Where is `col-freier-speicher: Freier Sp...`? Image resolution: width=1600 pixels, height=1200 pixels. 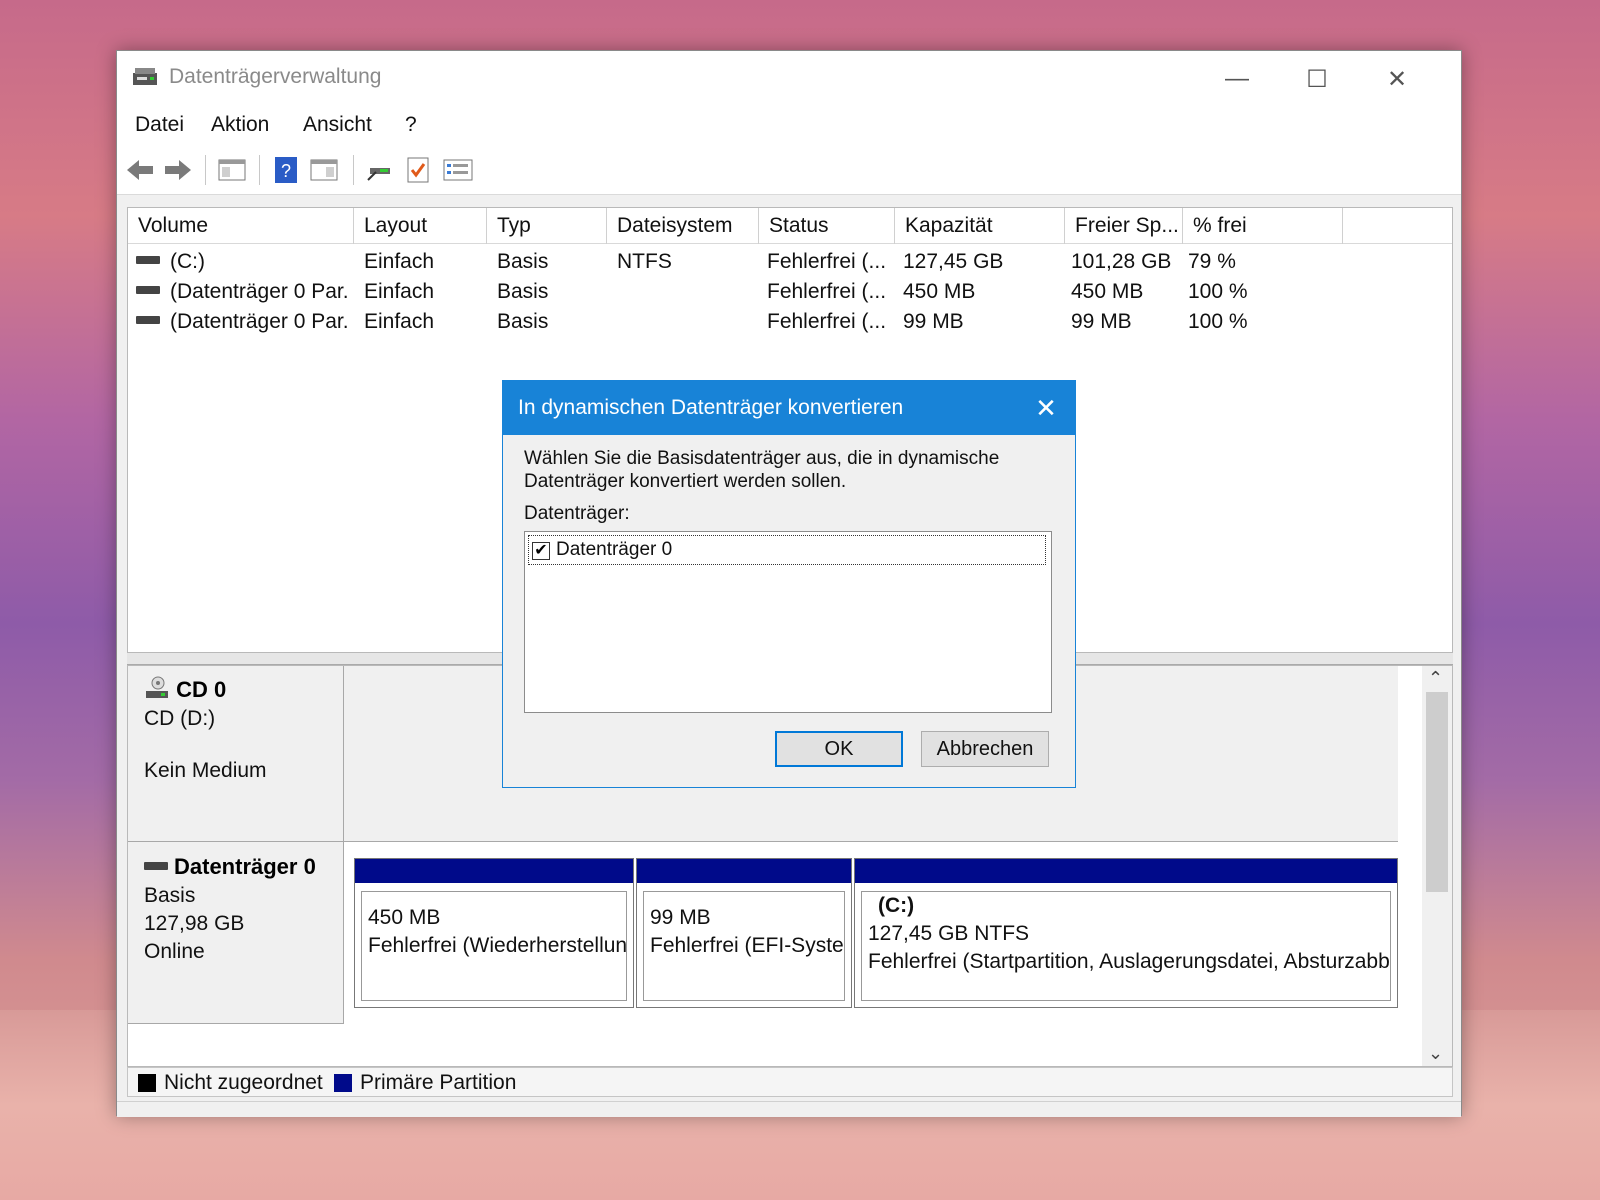 col-freier-speicher: Freier Sp... is located at coordinates (1124, 226).